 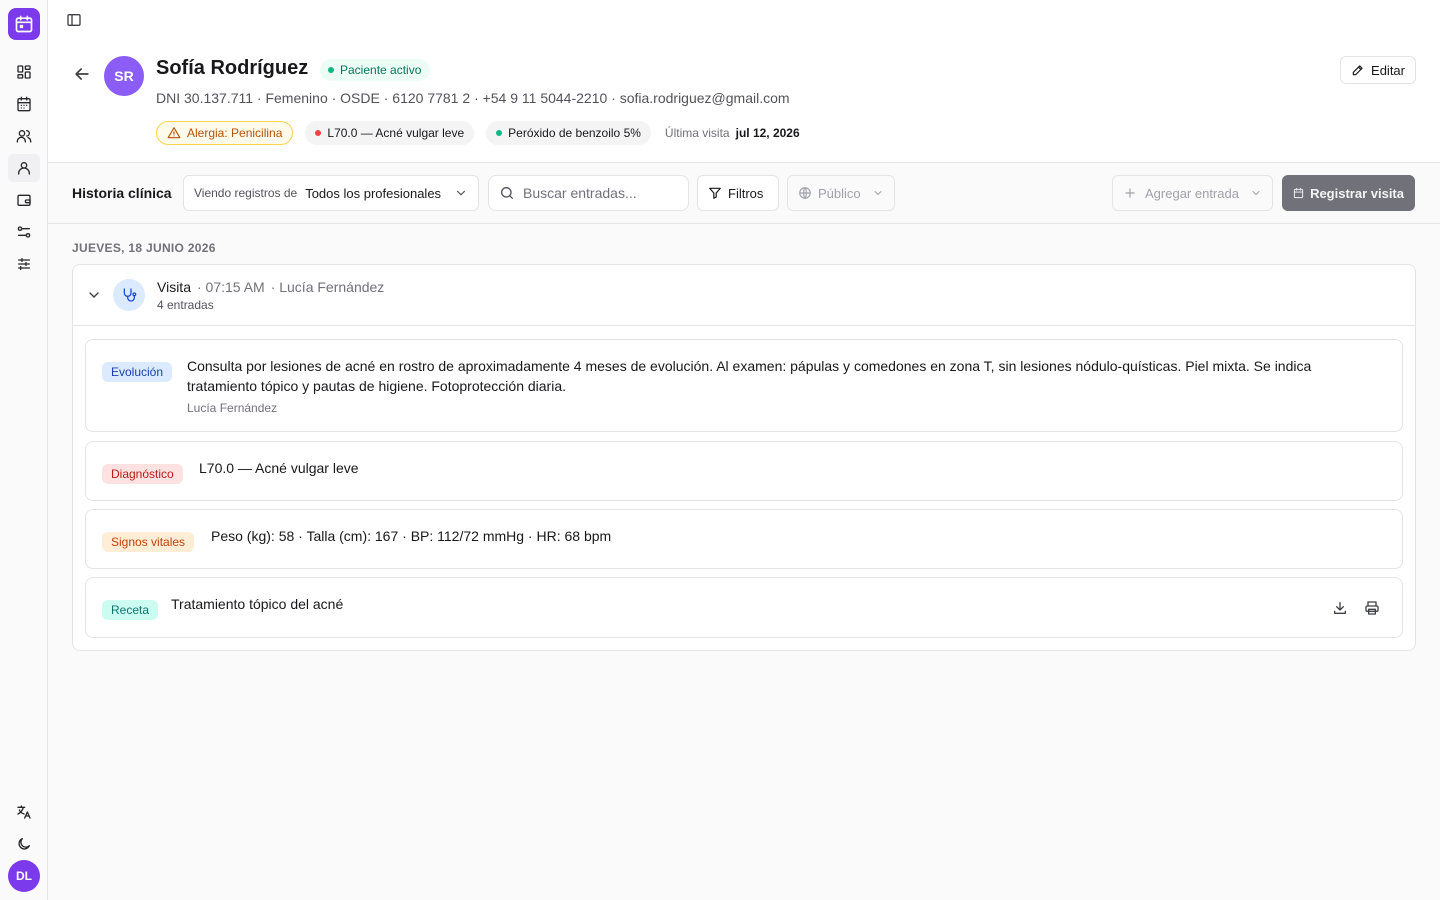 I want to click on moon-icon, so click(x=24, y=844).